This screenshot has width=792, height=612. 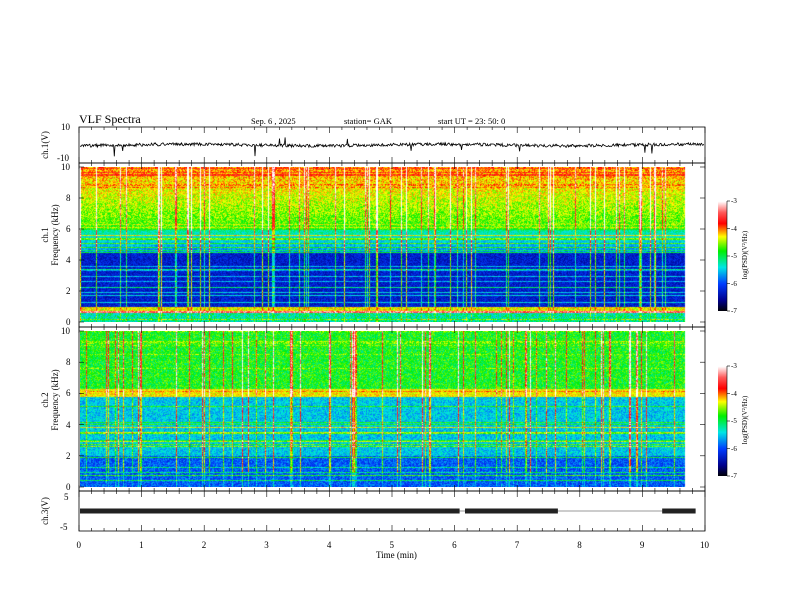 What do you see at coordinates (64, 527) in the screenshot?
I see `ytick: -5` at bounding box center [64, 527].